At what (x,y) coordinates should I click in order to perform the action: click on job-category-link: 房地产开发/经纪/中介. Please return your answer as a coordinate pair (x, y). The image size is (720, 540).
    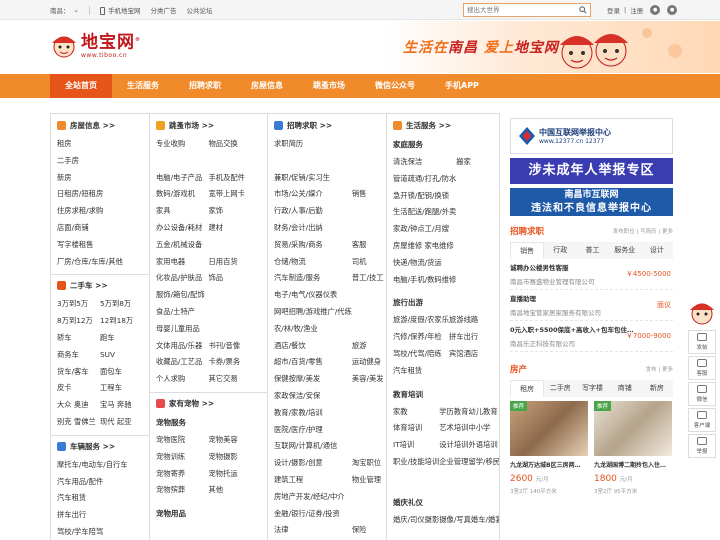
    Looking at the image, I should click on (313, 497).